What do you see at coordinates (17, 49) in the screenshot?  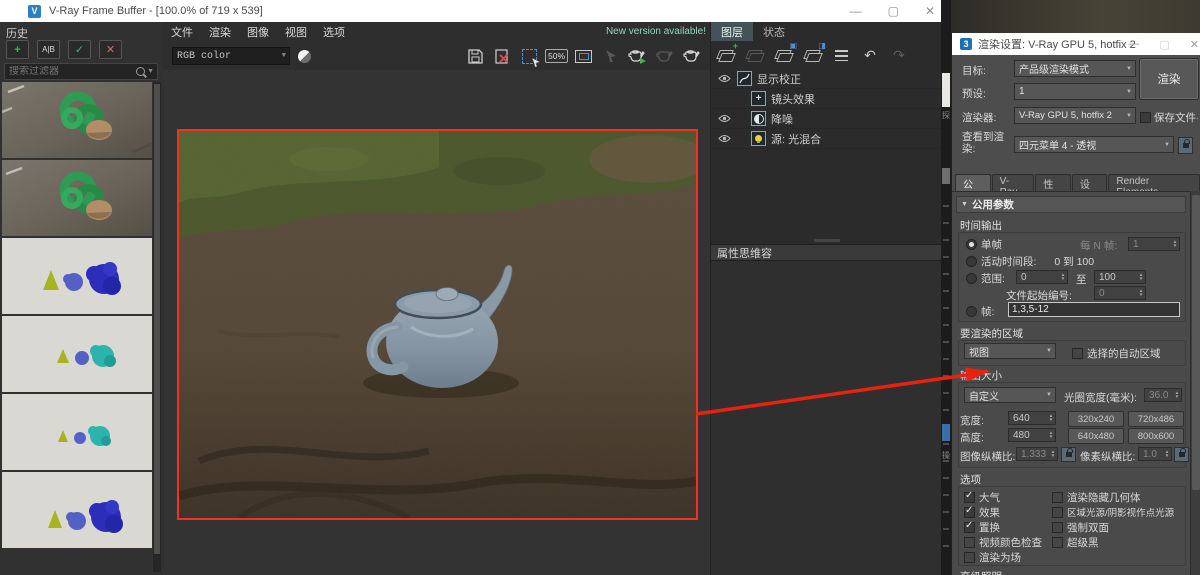 I see `history-save-button: +` at bounding box center [17, 49].